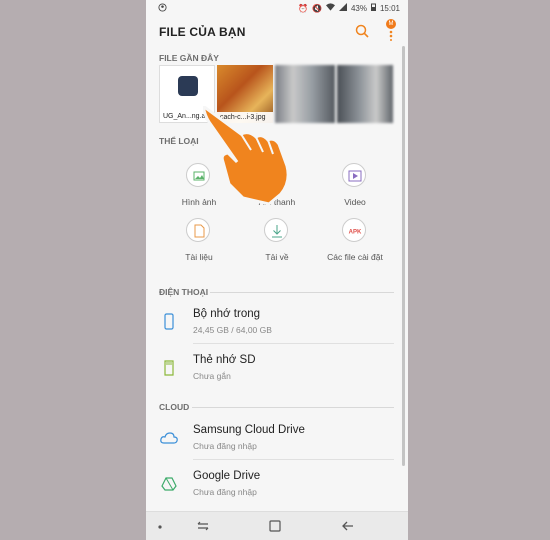 Image resolution: width=550 pixels, height=540 pixels. I want to click on nav-dot-icon, so click(165, 526).